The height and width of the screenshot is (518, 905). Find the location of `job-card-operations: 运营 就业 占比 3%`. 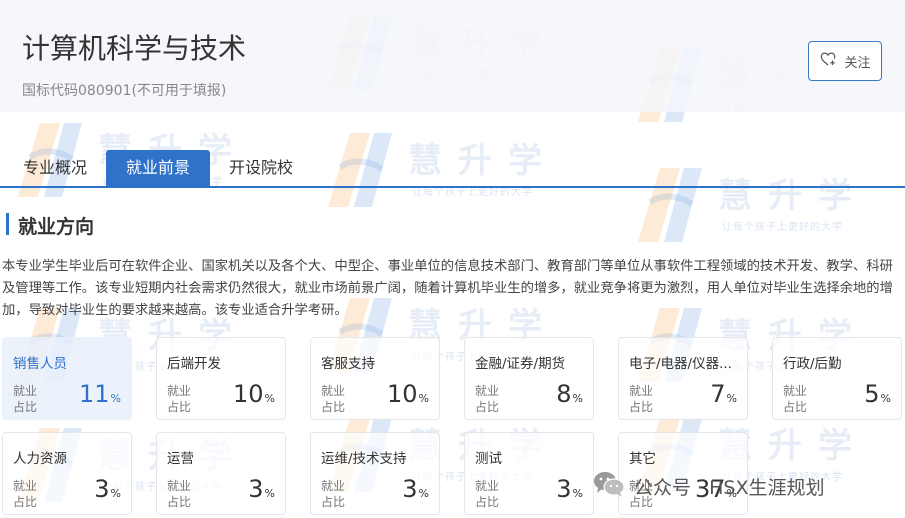

job-card-operations: 运营 就业 占比 3% is located at coordinates (221, 473).